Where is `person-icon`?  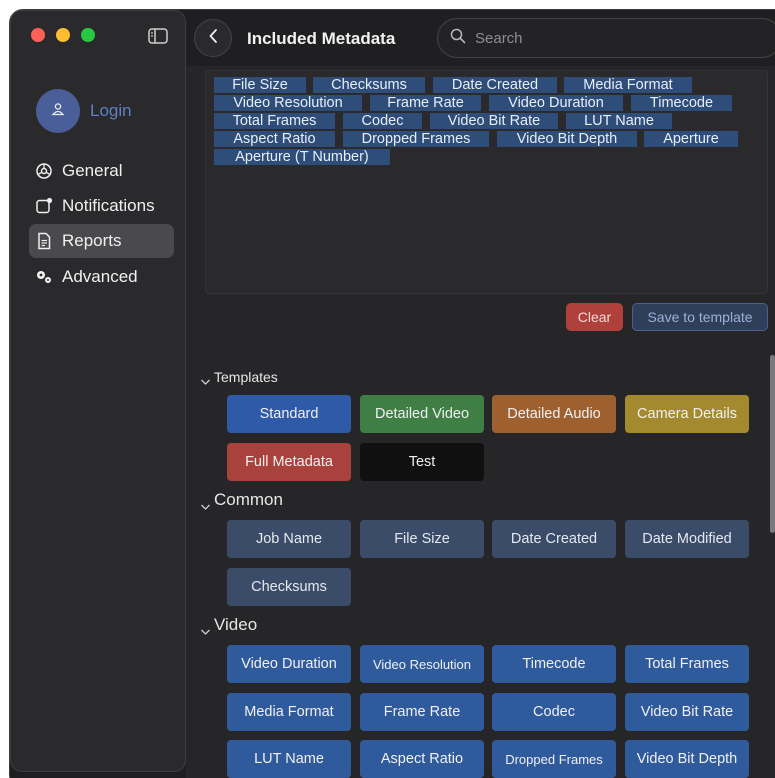
person-icon is located at coordinates (58, 111).